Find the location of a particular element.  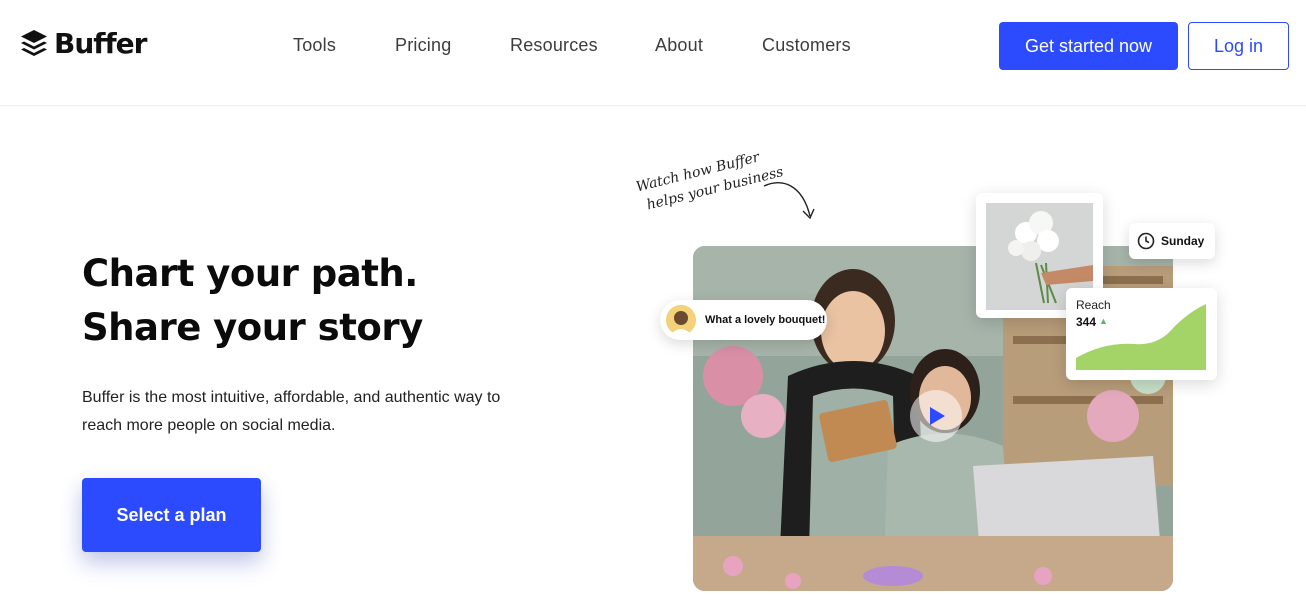

schedule-day-badge: Sunday is located at coordinates (1172, 241).